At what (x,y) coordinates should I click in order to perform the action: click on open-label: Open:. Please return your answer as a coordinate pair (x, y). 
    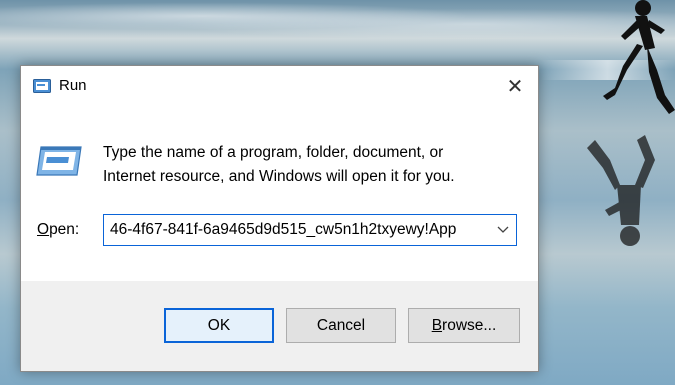
    Looking at the image, I should click on (58, 230).